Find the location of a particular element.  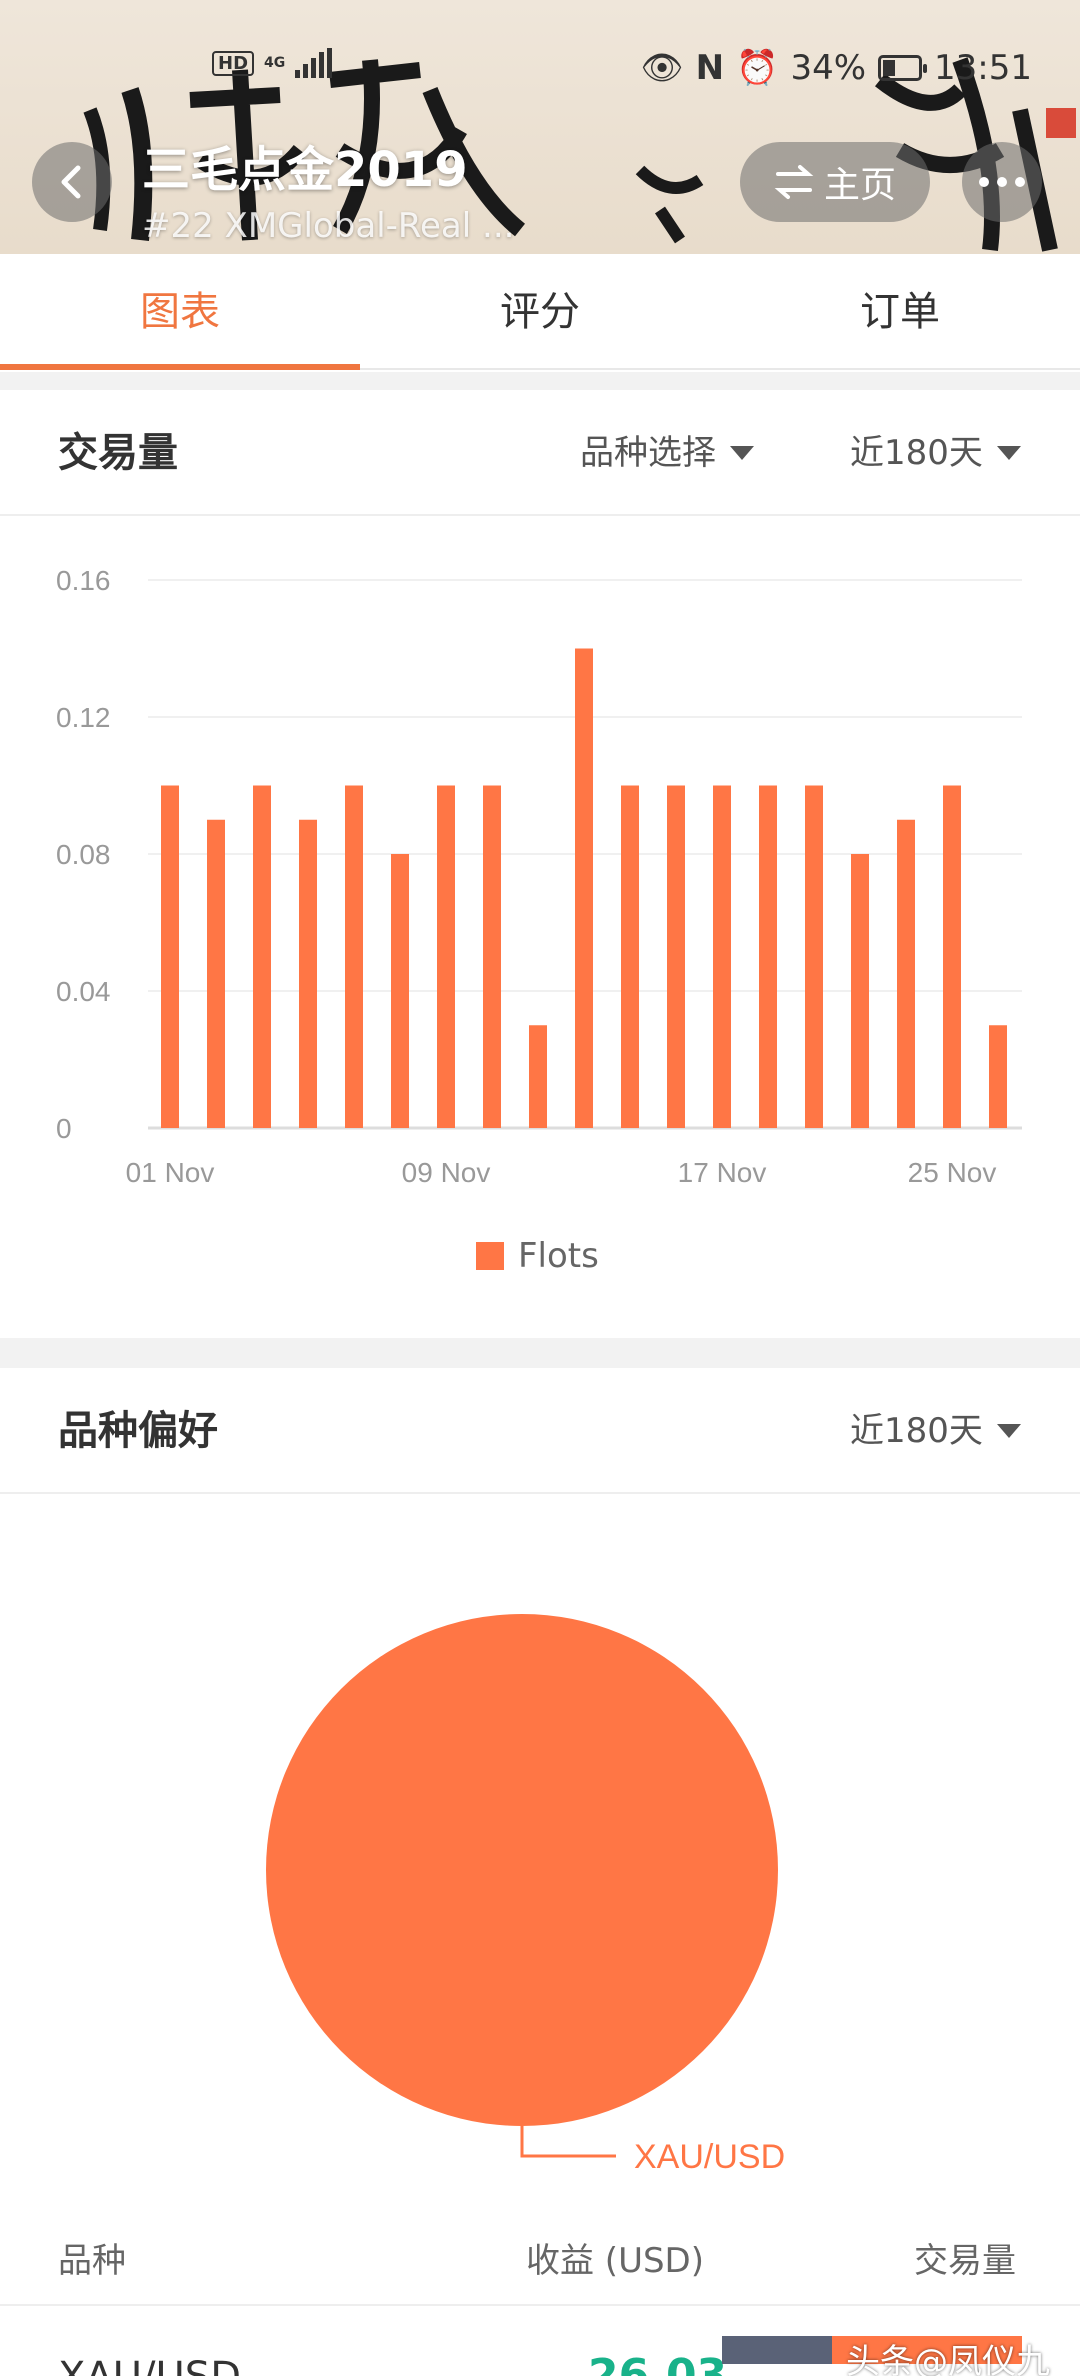

y-tick-label: 0.08 is located at coordinates (83, 854).